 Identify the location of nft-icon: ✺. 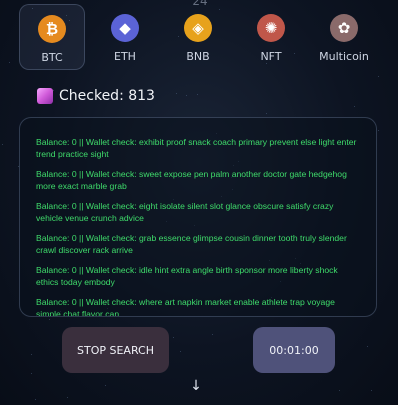
(271, 28).